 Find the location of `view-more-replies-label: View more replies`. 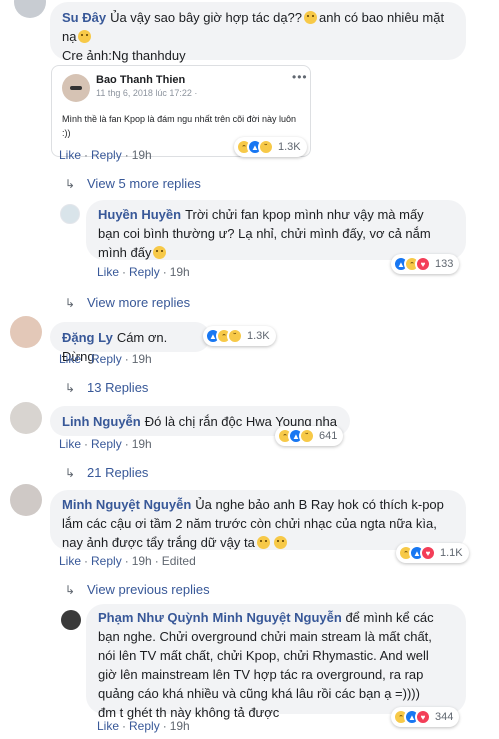

view-more-replies-label: View more replies is located at coordinates (139, 302).